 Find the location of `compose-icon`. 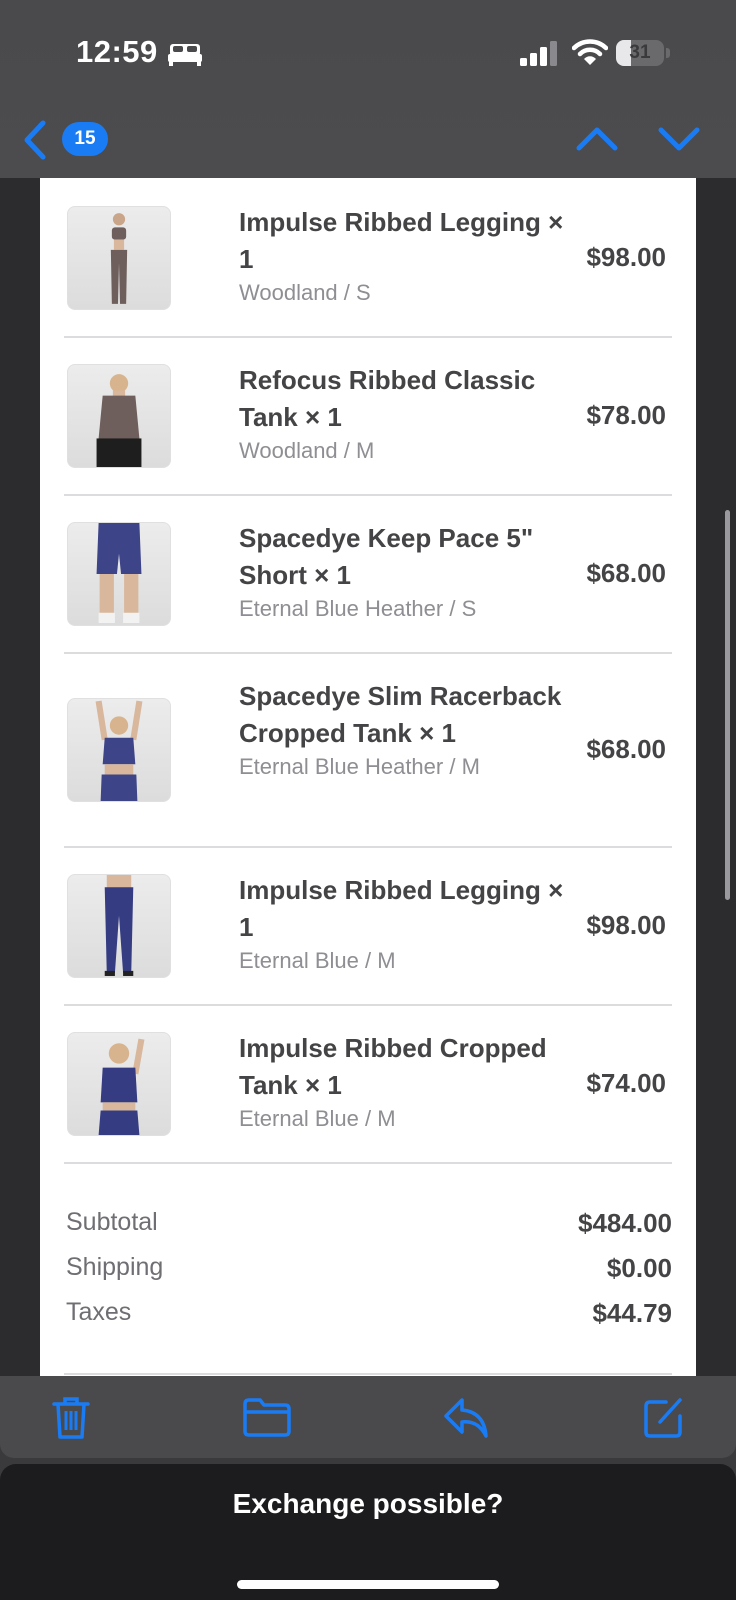

compose-icon is located at coordinates (664, 1418).